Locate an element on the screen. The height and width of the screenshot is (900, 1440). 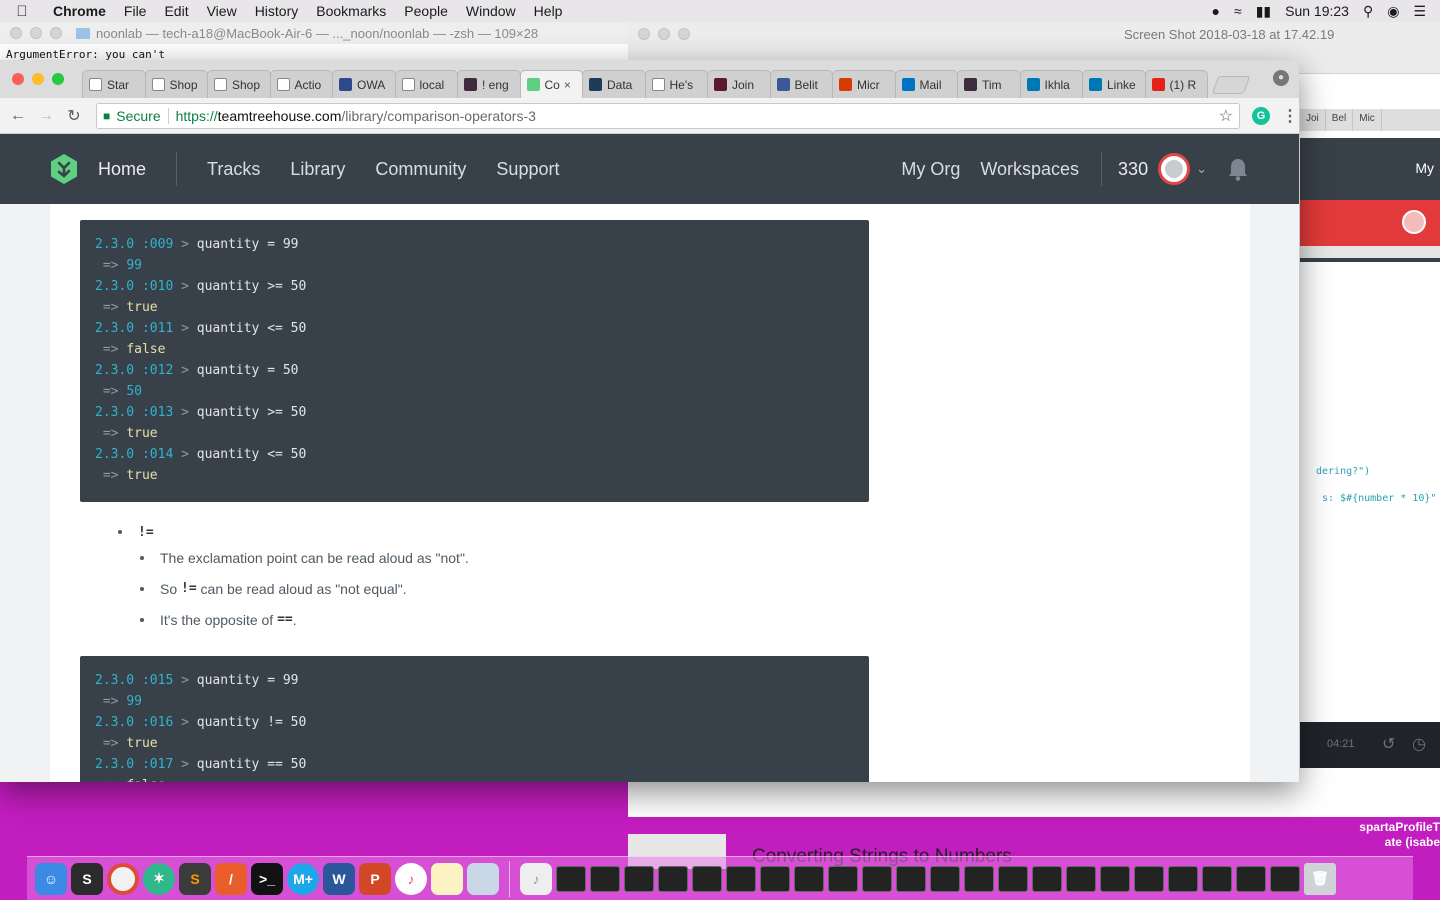
clock: Sun 19:23 is located at coordinates (1317, 11).